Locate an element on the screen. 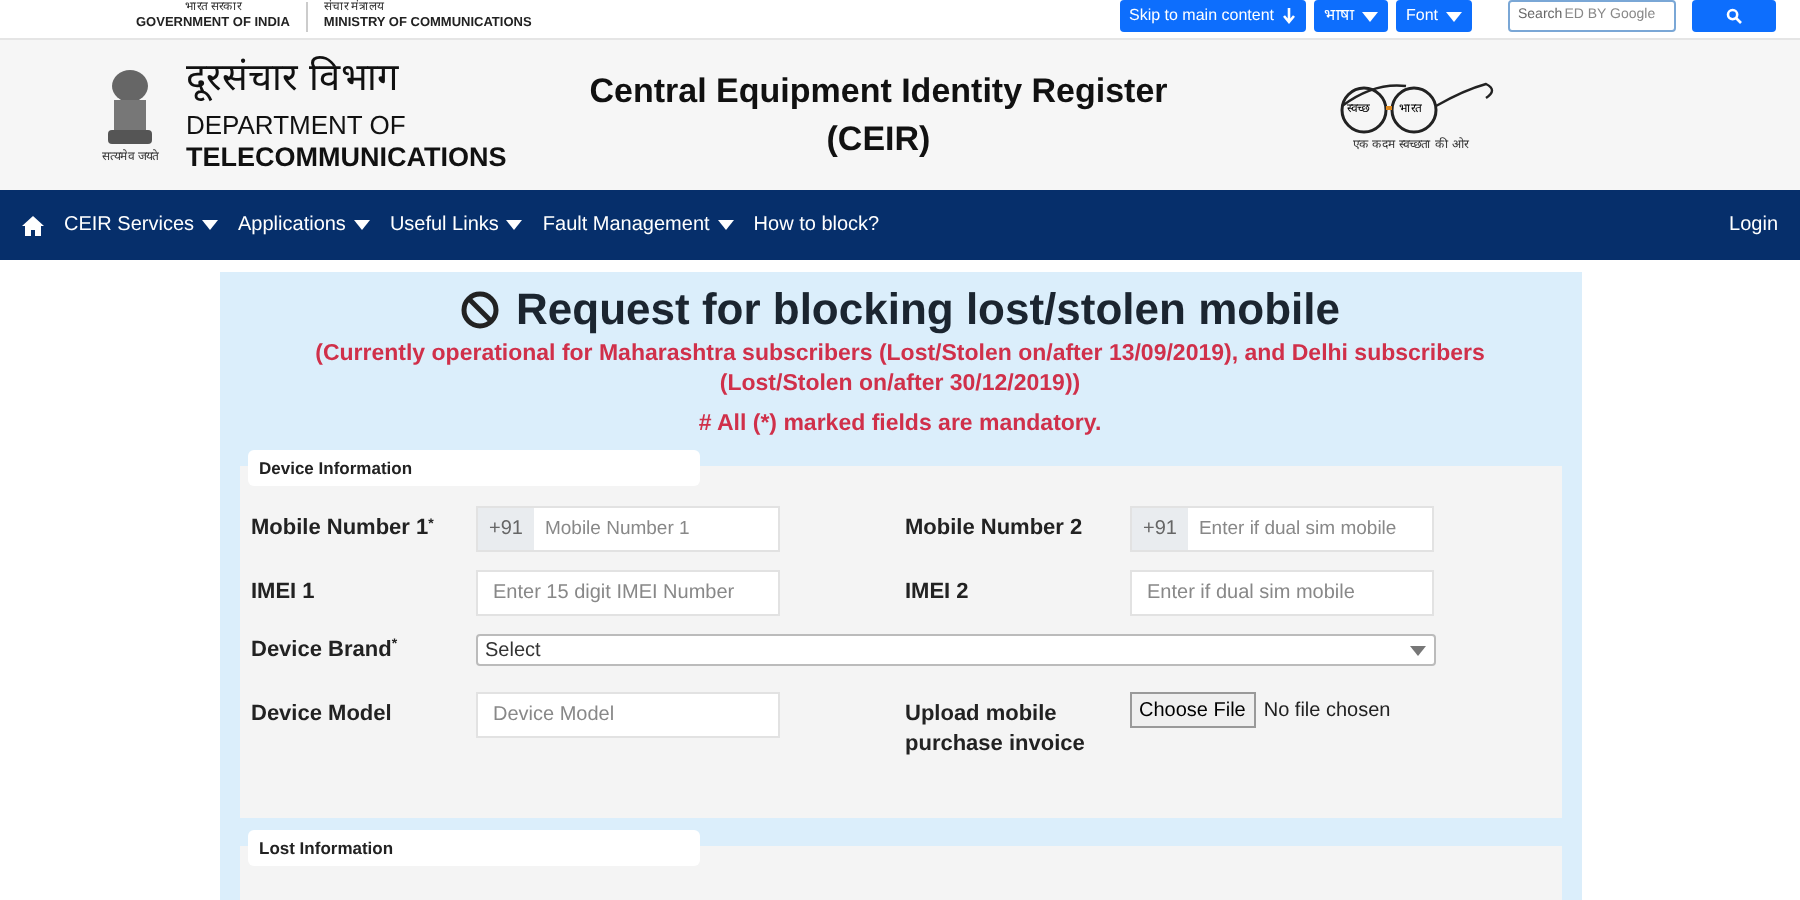 The image size is (1800, 900). field-label: IMEI 2 is located at coordinates (938, 593).